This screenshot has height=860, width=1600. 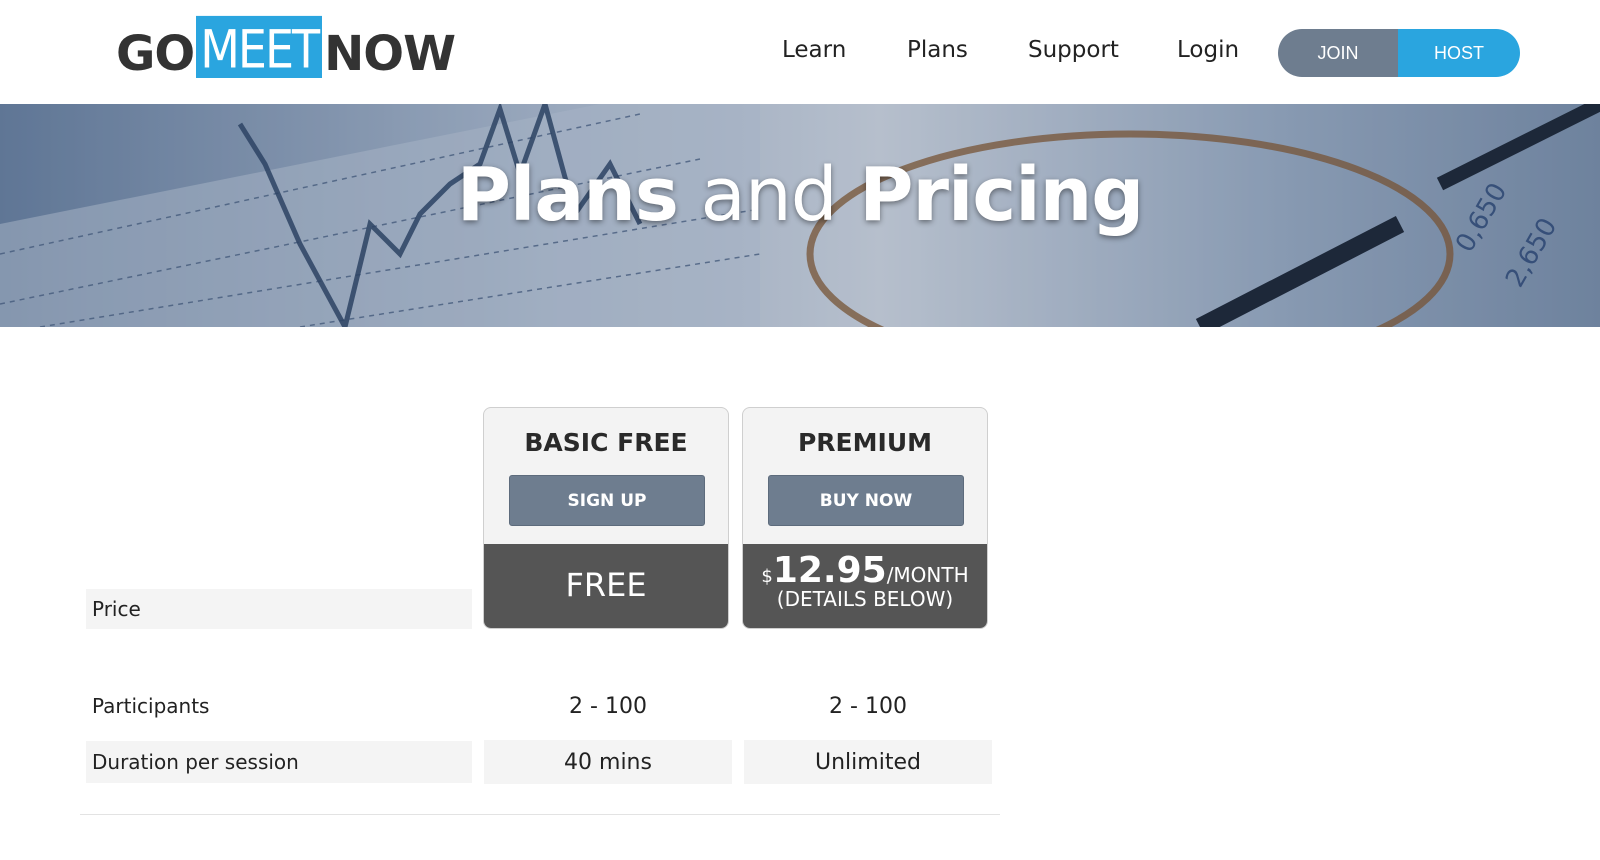 I want to click on buy-now-button: BUY NOW, so click(x=866, y=500).